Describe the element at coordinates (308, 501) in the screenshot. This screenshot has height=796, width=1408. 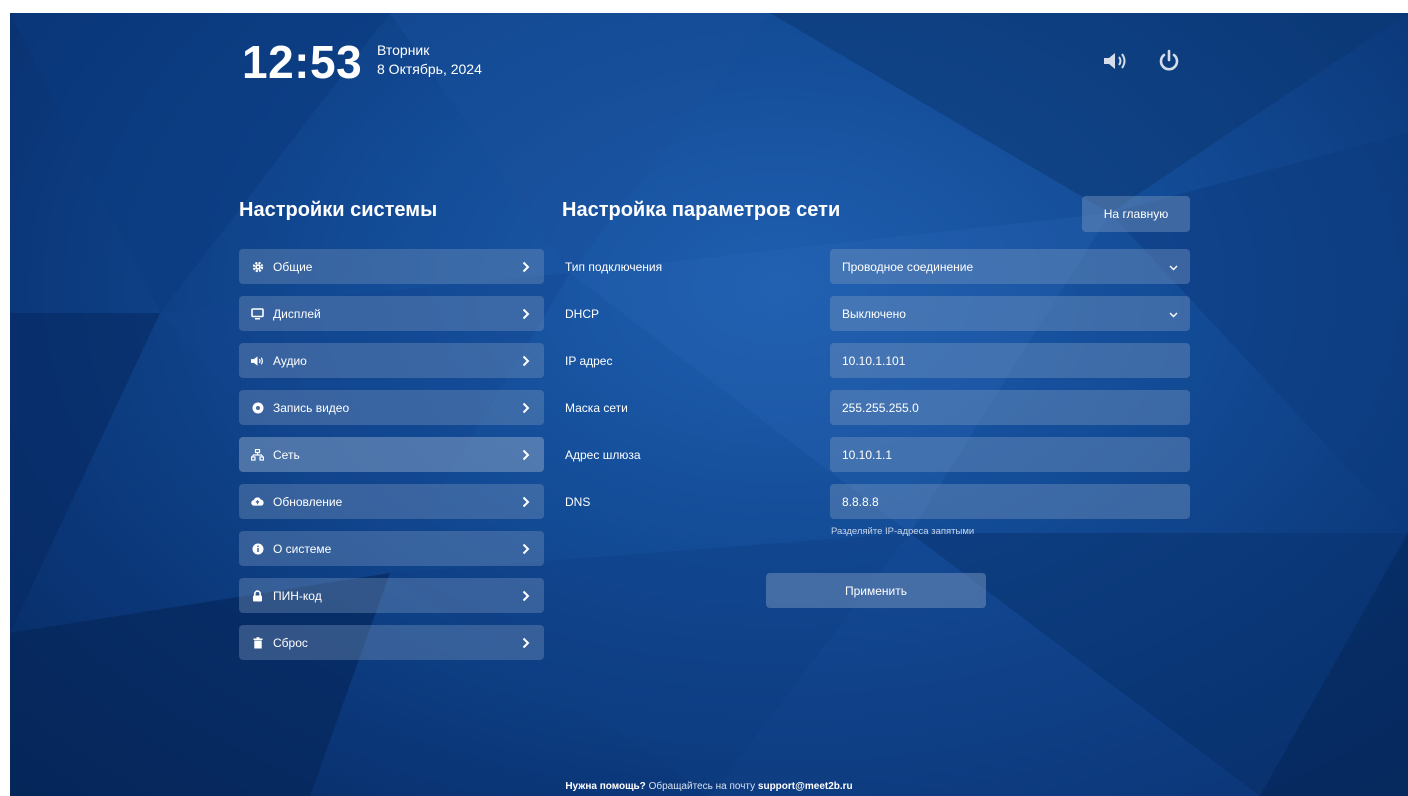
I see `sidebar-item-label: Обновление` at that location.